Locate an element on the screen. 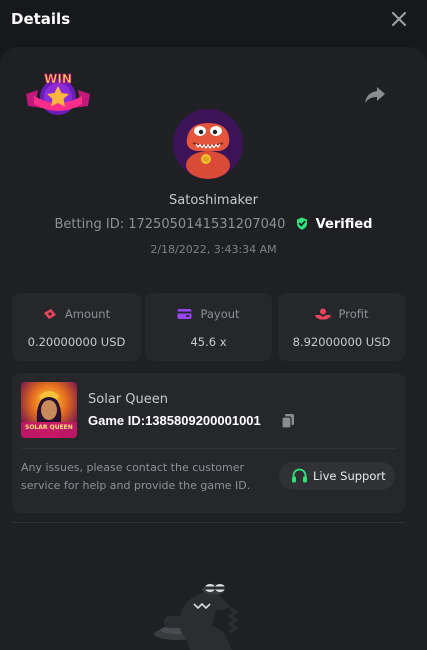 The width and height of the screenshot is (427, 650). live-support-button: Live Support is located at coordinates (337, 476).